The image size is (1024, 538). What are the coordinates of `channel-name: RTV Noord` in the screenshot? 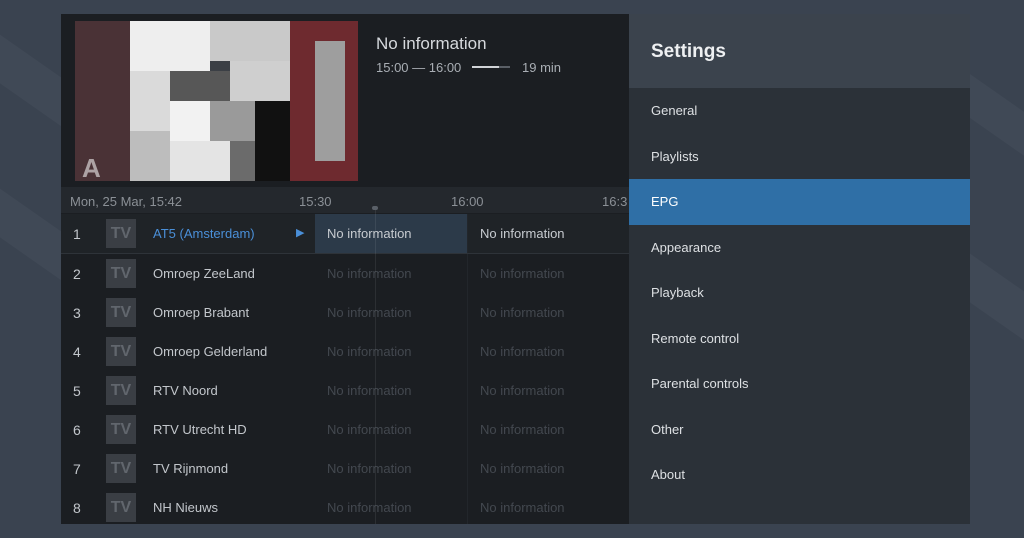 It's located at (185, 390).